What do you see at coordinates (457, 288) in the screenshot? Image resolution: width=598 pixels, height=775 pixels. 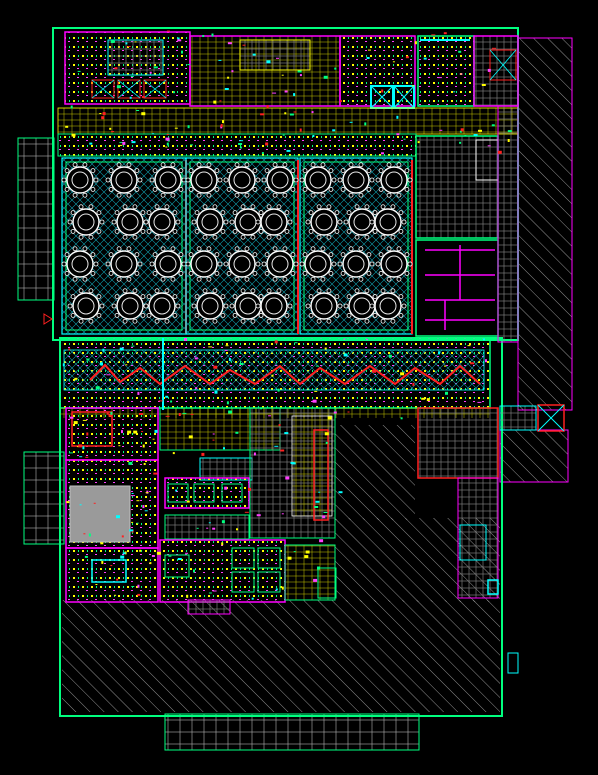 I see `right-dark-room` at bounding box center [457, 288].